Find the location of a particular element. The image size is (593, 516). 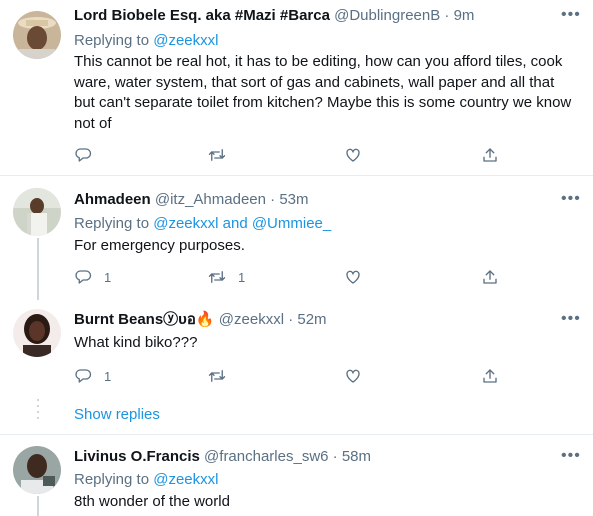

display-name: Burnt Beansⓨυอ🔥 is located at coordinates (144, 319).